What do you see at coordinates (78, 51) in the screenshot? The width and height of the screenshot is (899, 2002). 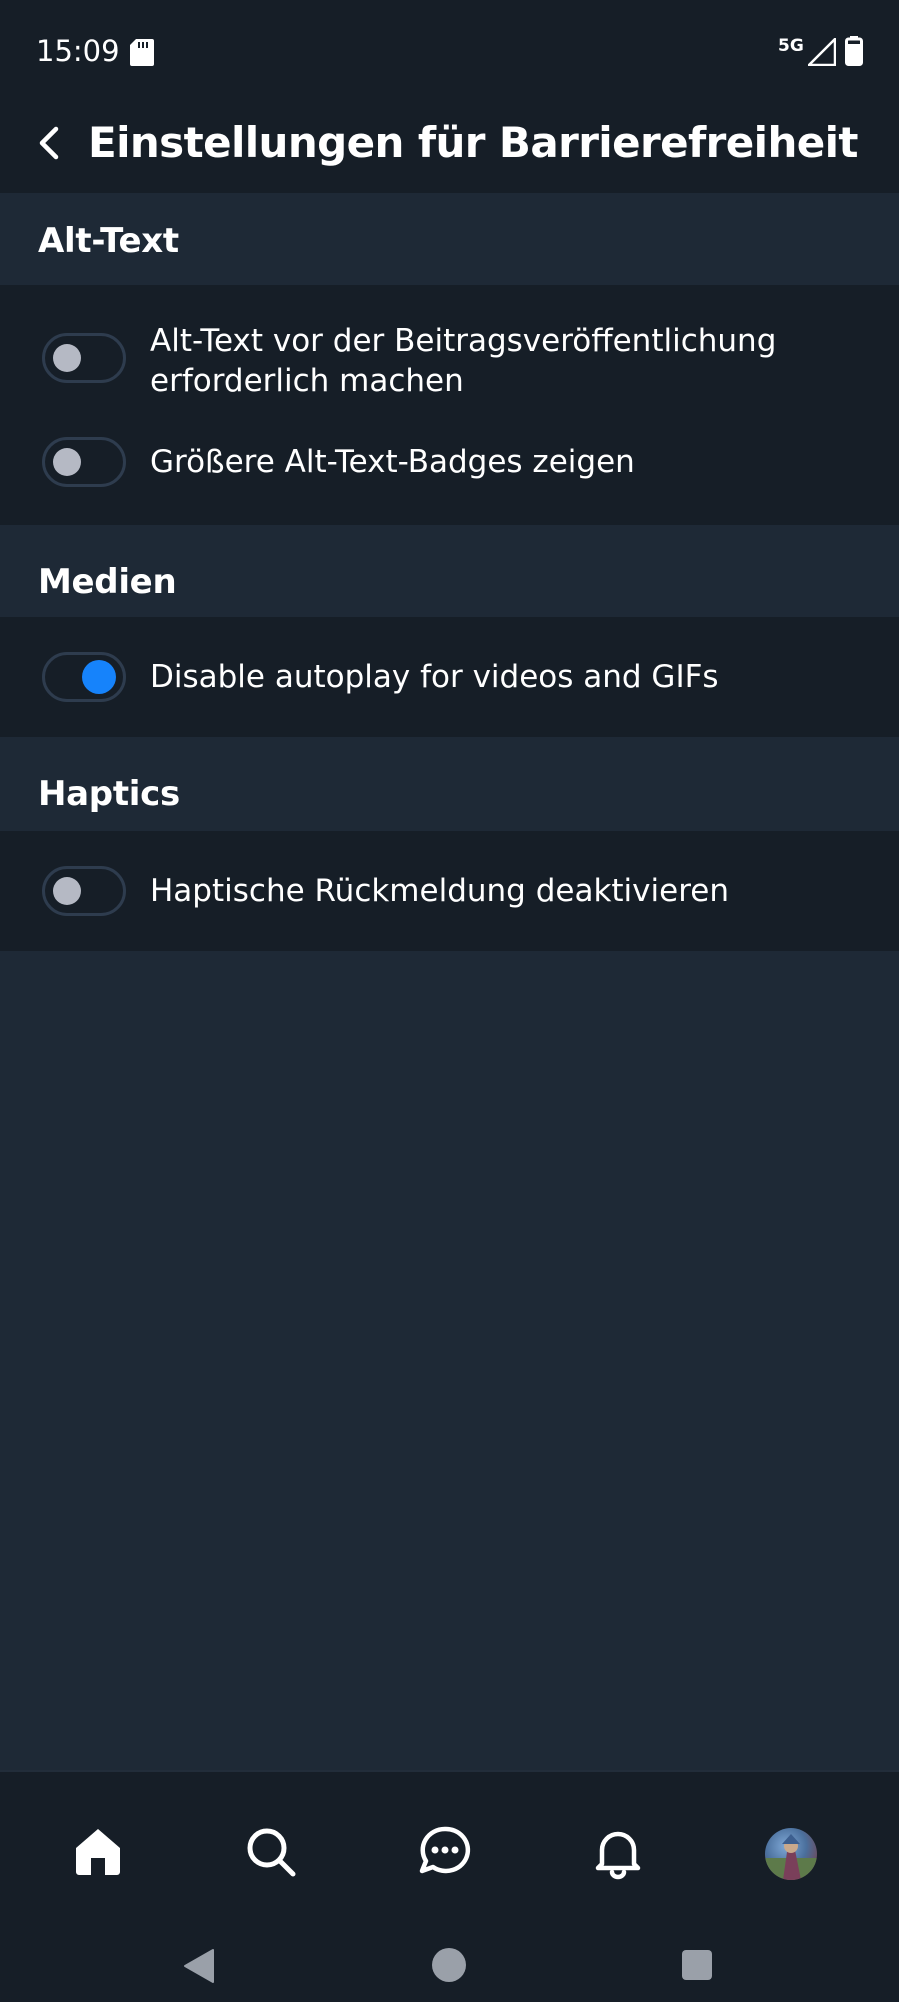 I see `status-time: 15:09` at bounding box center [78, 51].